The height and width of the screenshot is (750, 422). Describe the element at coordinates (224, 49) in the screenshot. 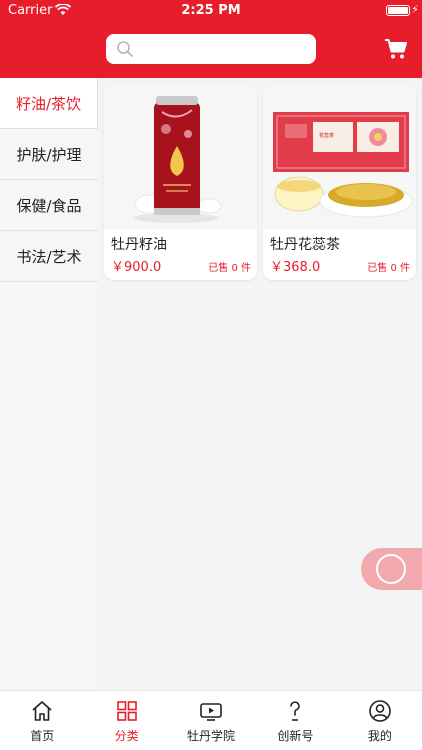

I see `search-input` at that location.